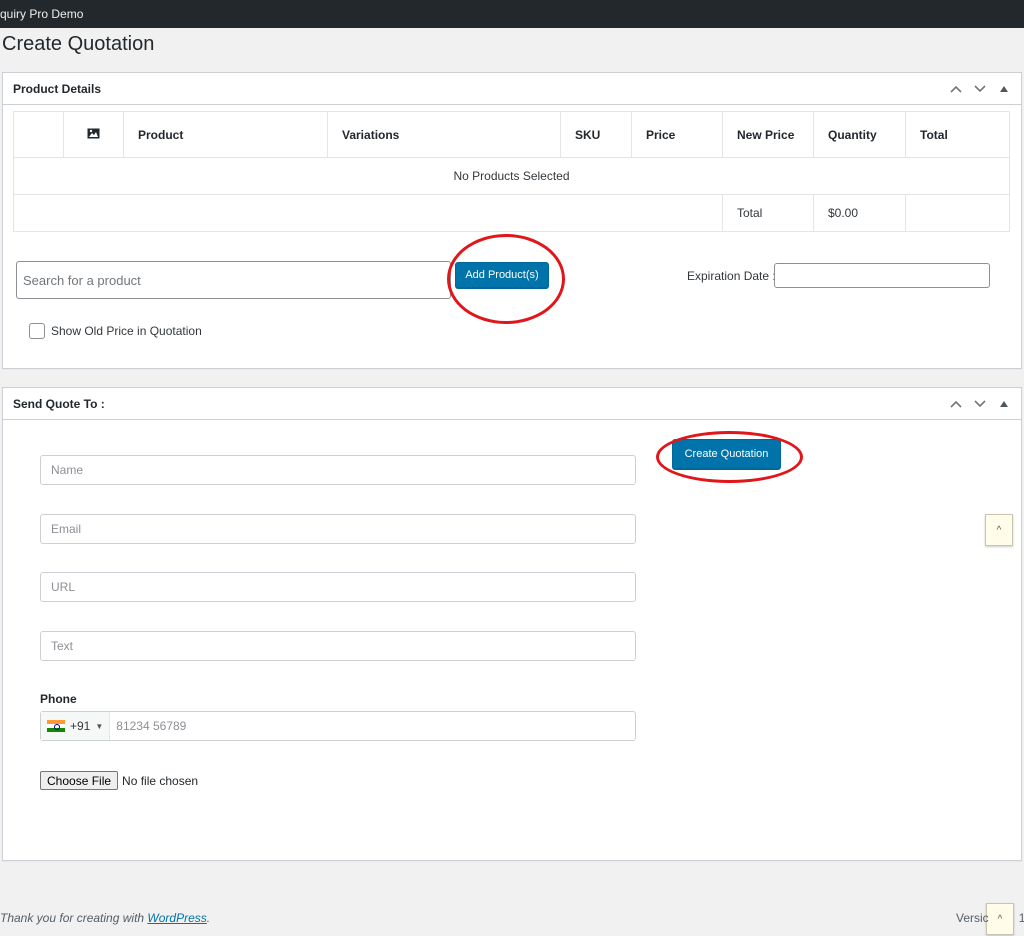 This screenshot has height=936, width=1024. I want to click on total-empty, so click(957, 213).